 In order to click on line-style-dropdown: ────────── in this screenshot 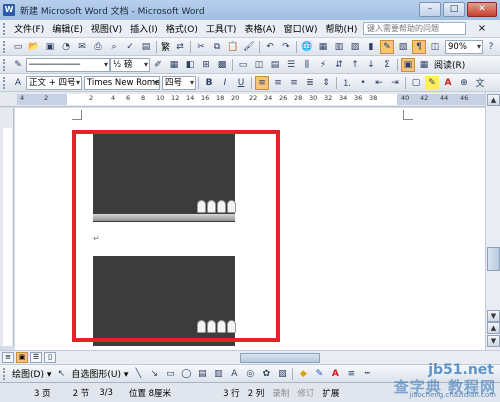, I will do `click(68, 64)`.